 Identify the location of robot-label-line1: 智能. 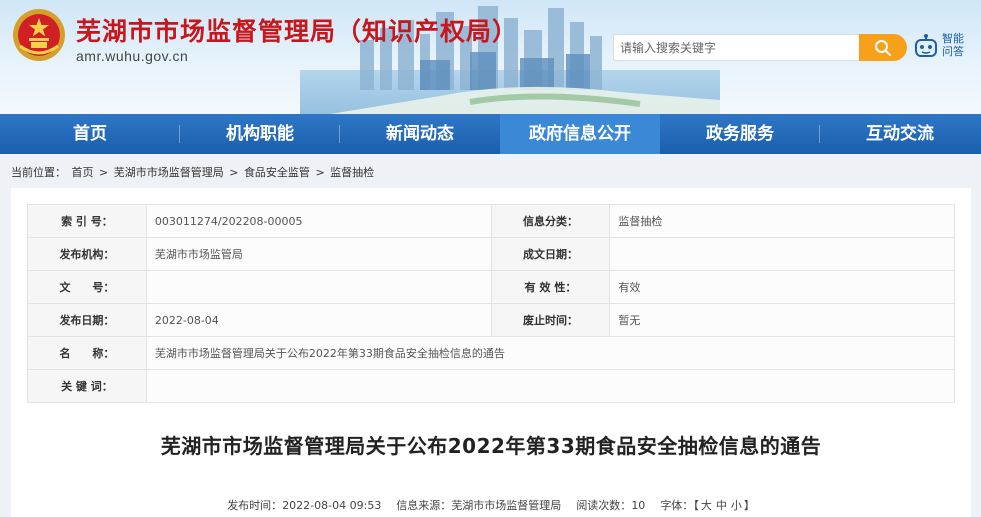
(953, 38).